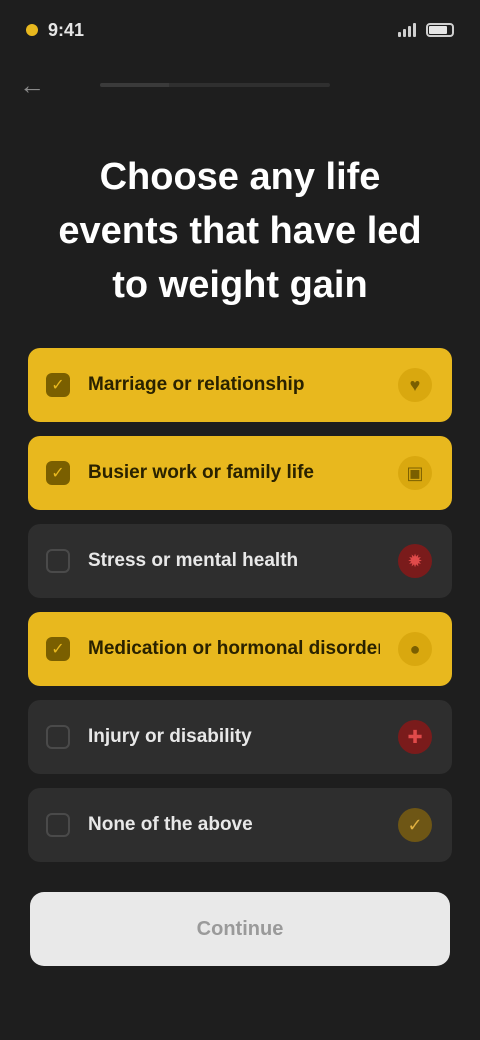 This screenshot has height=1040, width=480. I want to click on progress-fill, so click(134, 85).